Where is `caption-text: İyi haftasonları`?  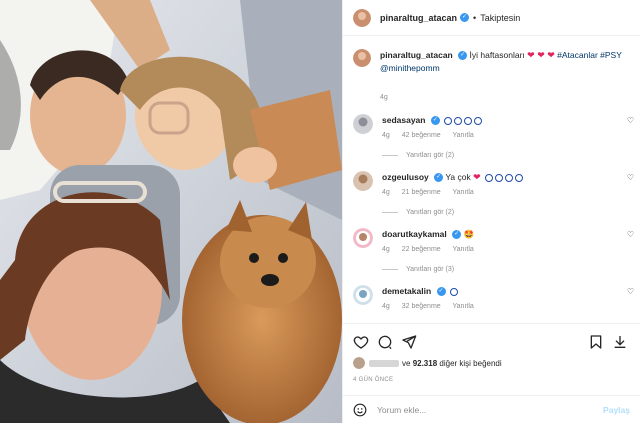
caption-text: İyi haftasonları is located at coordinates (497, 55).